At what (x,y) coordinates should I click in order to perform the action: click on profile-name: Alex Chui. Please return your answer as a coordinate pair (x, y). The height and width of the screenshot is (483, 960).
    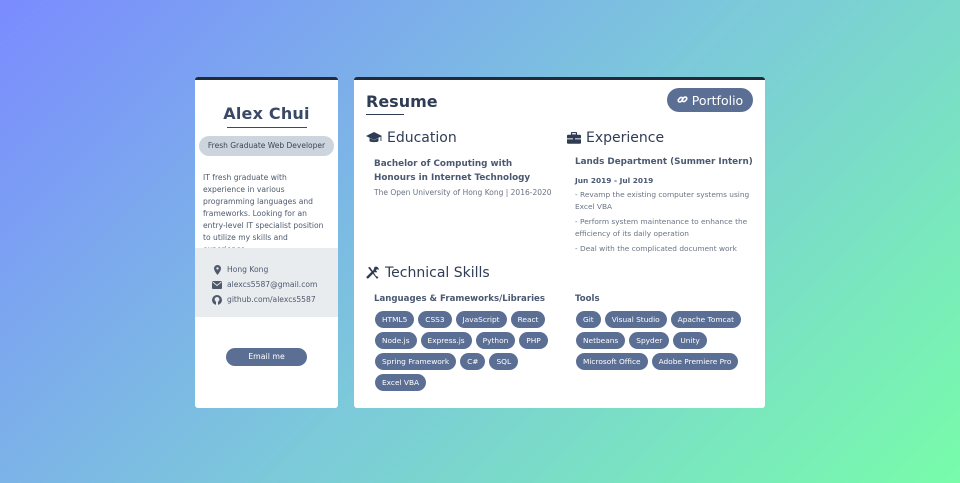
    Looking at the image, I should click on (266, 113).